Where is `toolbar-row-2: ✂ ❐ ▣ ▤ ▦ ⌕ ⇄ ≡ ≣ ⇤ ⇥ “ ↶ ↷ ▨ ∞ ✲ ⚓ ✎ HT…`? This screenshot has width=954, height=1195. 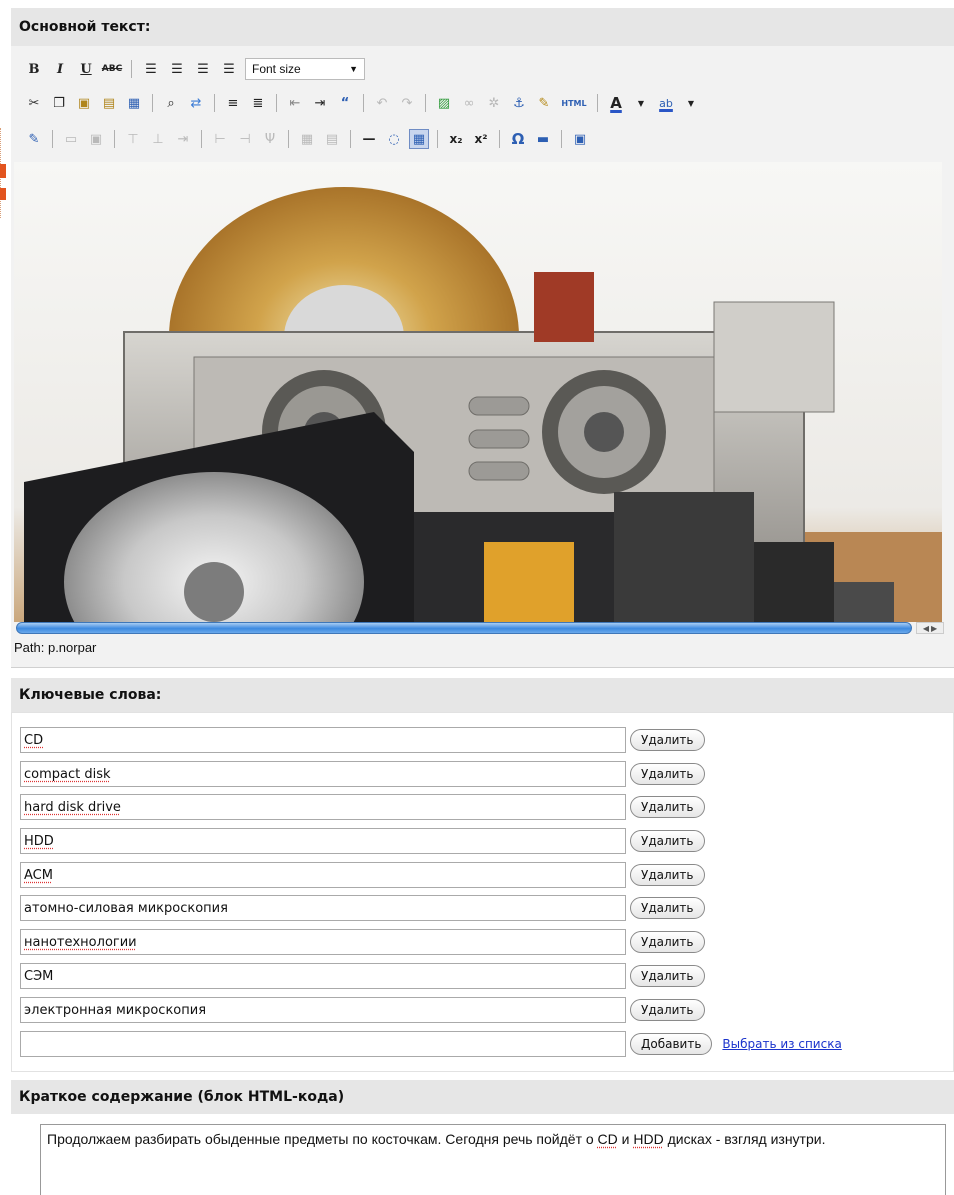 toolbar-row-2: ✂ ❐ ▣ ▤ ▦ ⌕ ⇄ ≡ ≣ ⇤ ⇥ “ ↶ ↷ ▨ ∞ ✲ ⚓ ✎ HT… is located at coordinates (362, 103).